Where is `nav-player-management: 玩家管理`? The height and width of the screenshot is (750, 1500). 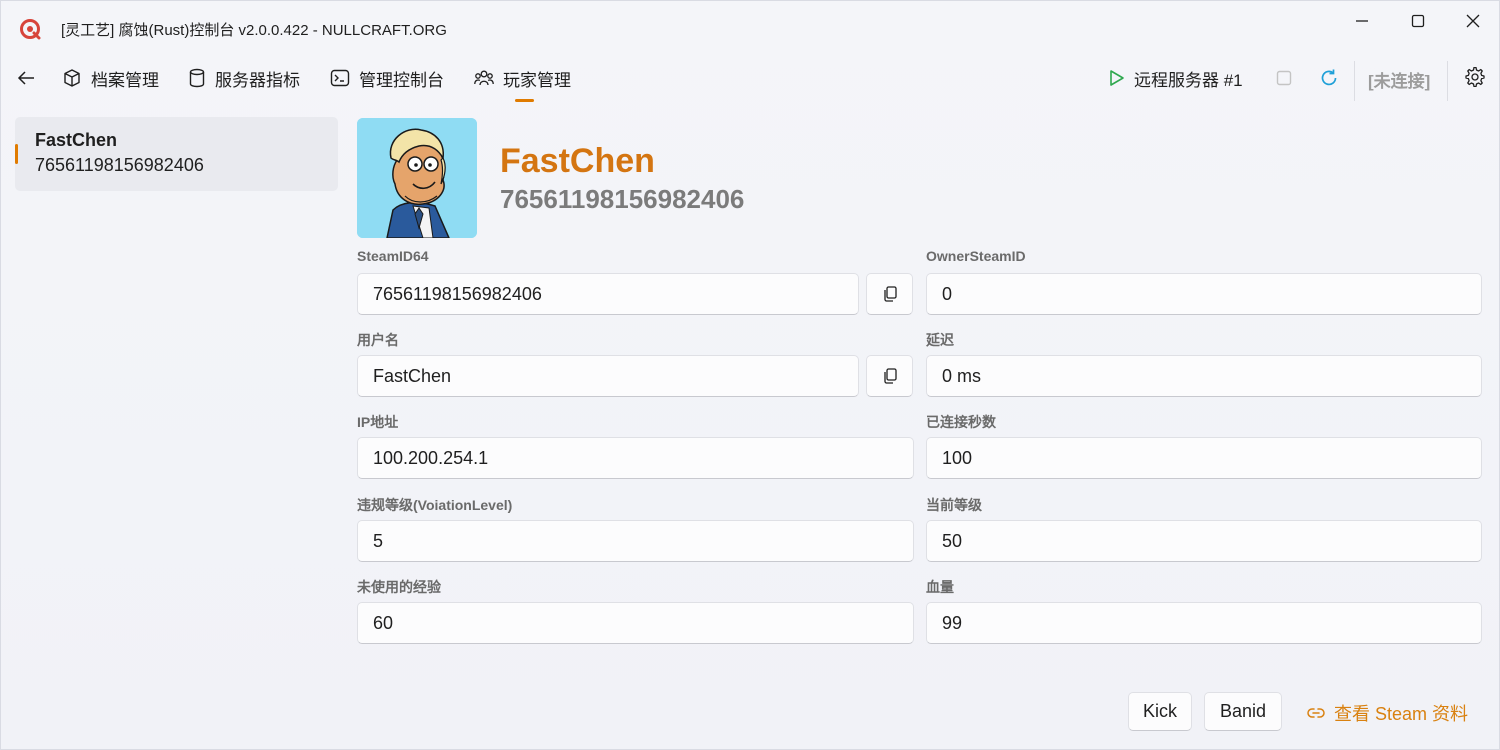 nav-player-management: 玩家管理 is located at coordinates (522, 78).